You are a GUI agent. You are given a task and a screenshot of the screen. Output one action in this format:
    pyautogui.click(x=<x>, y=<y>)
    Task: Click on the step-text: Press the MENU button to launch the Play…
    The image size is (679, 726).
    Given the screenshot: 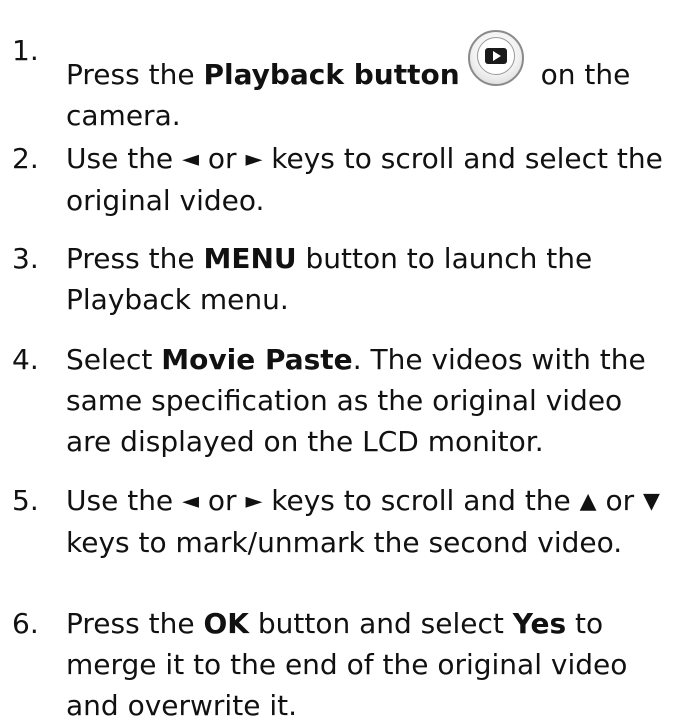 What is the action you would take?
    pyautogui.click(x=329, y=279)
    